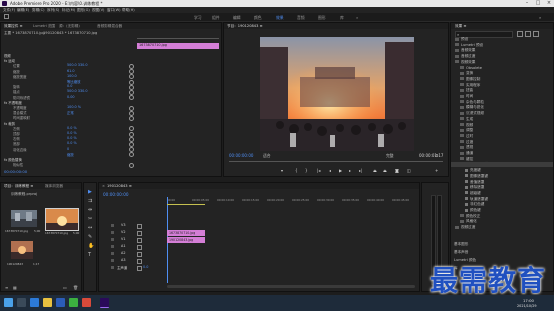  Describe the element at coordinates (241, 155) in the screenshot. I see `program-timecode-current: 00:00:00:00` at that location.